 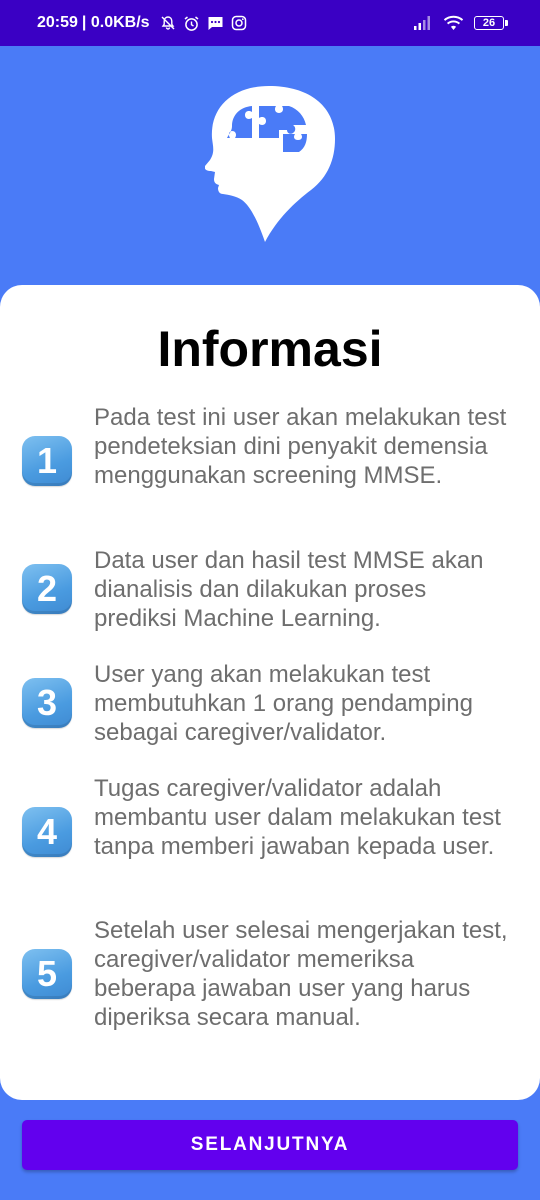 I want to click on number-badge-5-icon: 5, so click(x=47, y=974).